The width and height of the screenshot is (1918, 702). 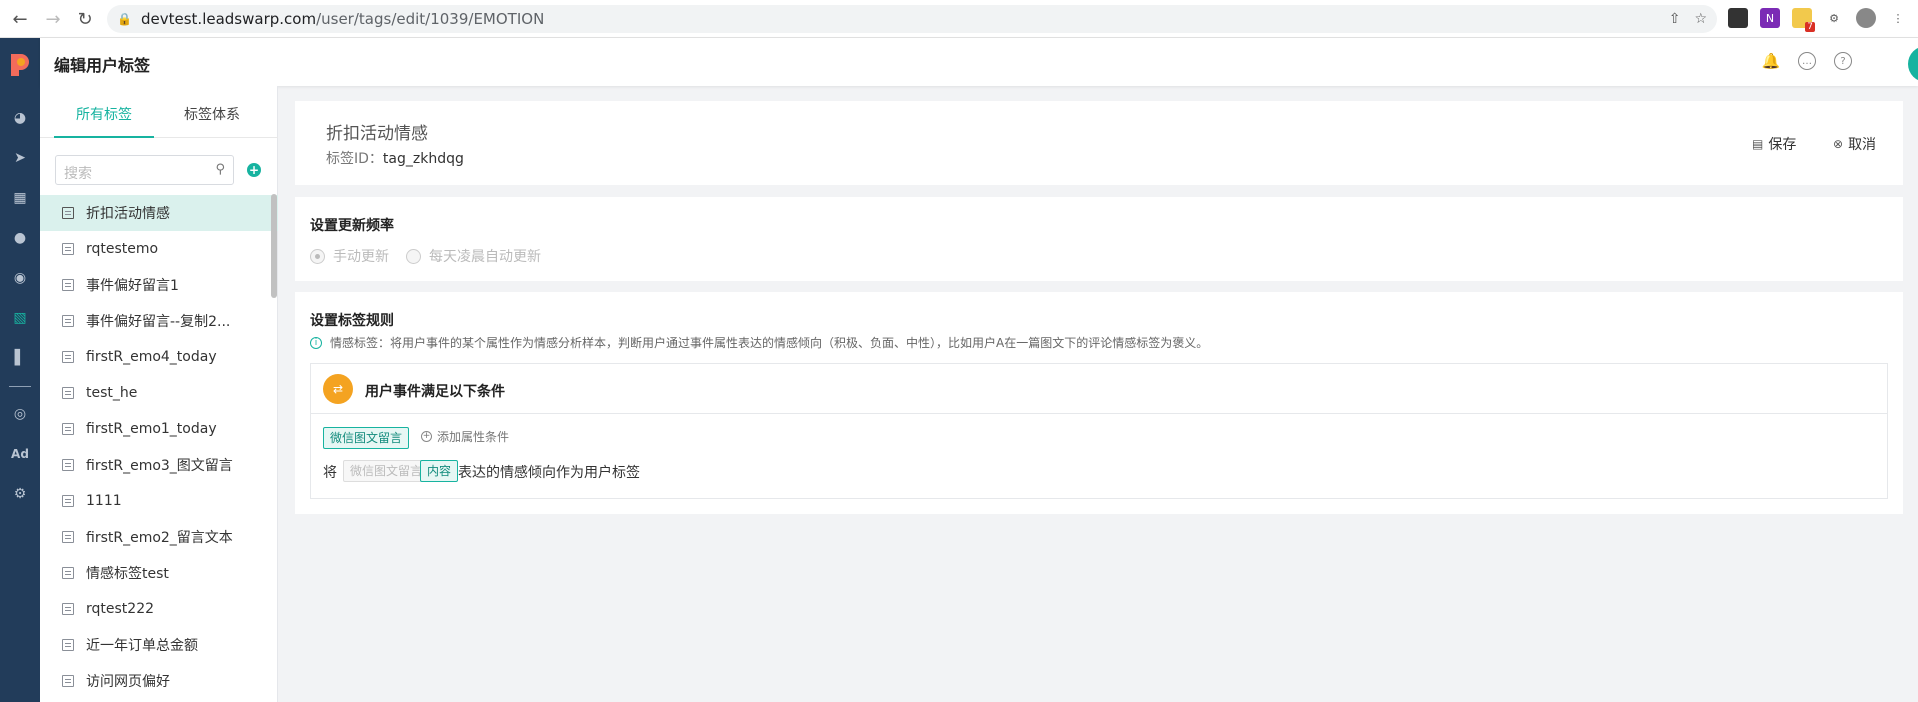 What do you see at coordinates (1700, 19) in the screenshot?
I see `bookmark-star-icon: ☆` at bounding box center [1700, 19].